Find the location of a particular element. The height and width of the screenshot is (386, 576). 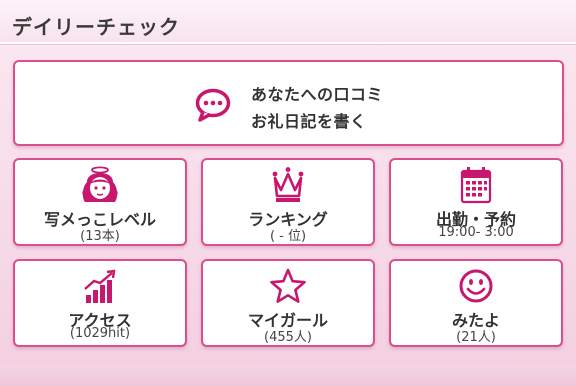

schedule-tile: 出勤・予約 19:00- 3:00 is located at coordinates (476, 202).